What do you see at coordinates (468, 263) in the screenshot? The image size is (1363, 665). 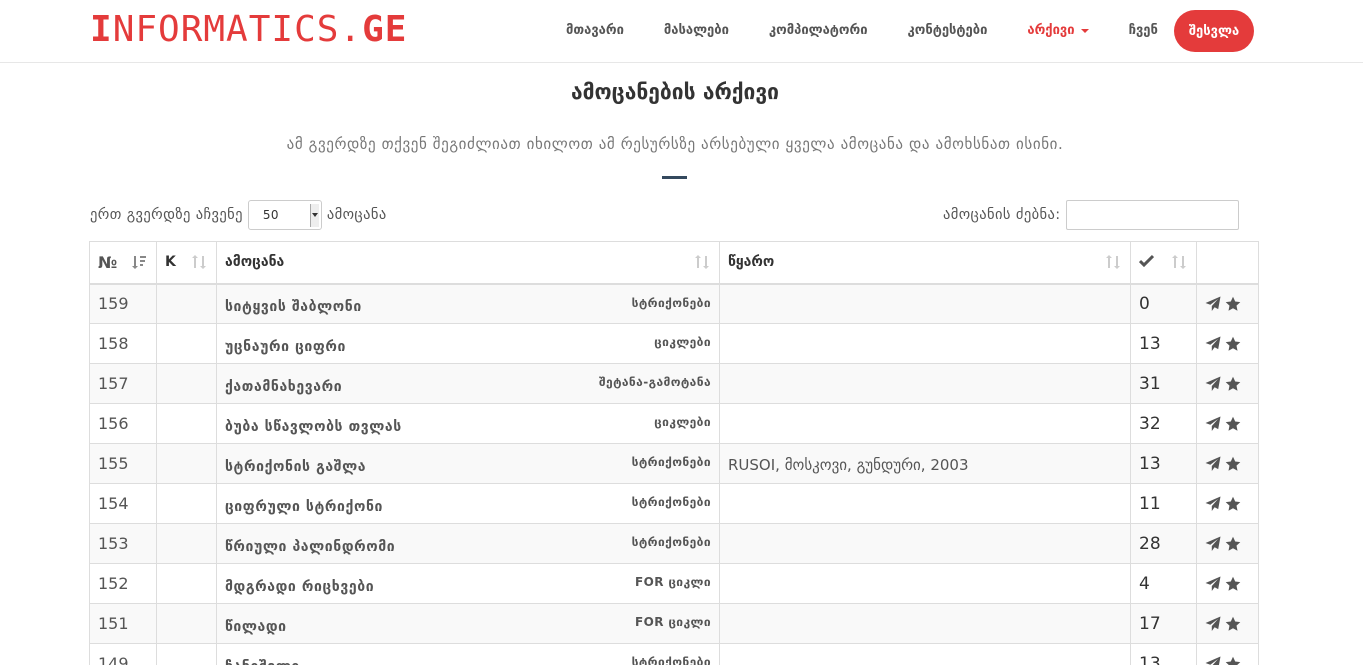 I see `header-task: ამოცანა` at bounding box center [468, 263].